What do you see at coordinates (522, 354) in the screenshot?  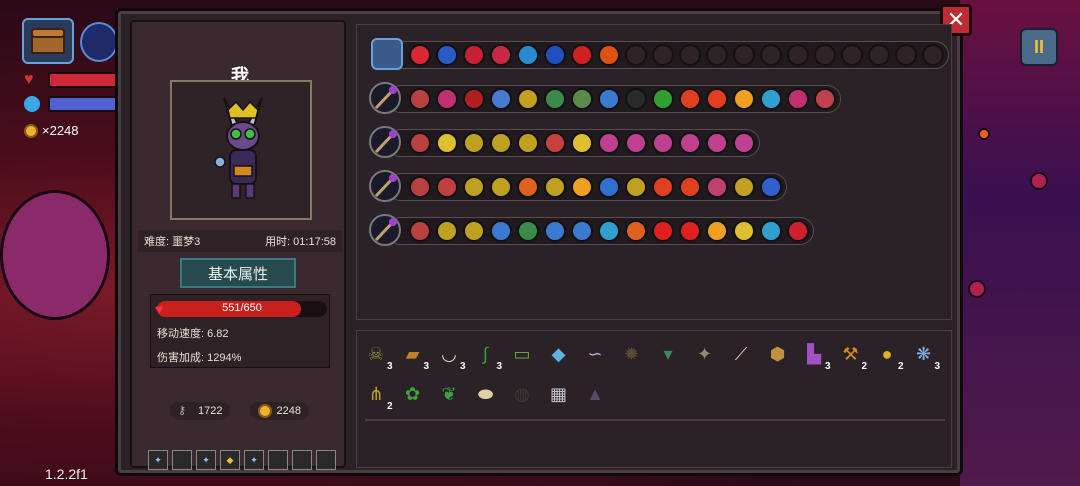 I see `collected-item-icon: ▭` at bounding box center [522, 354].